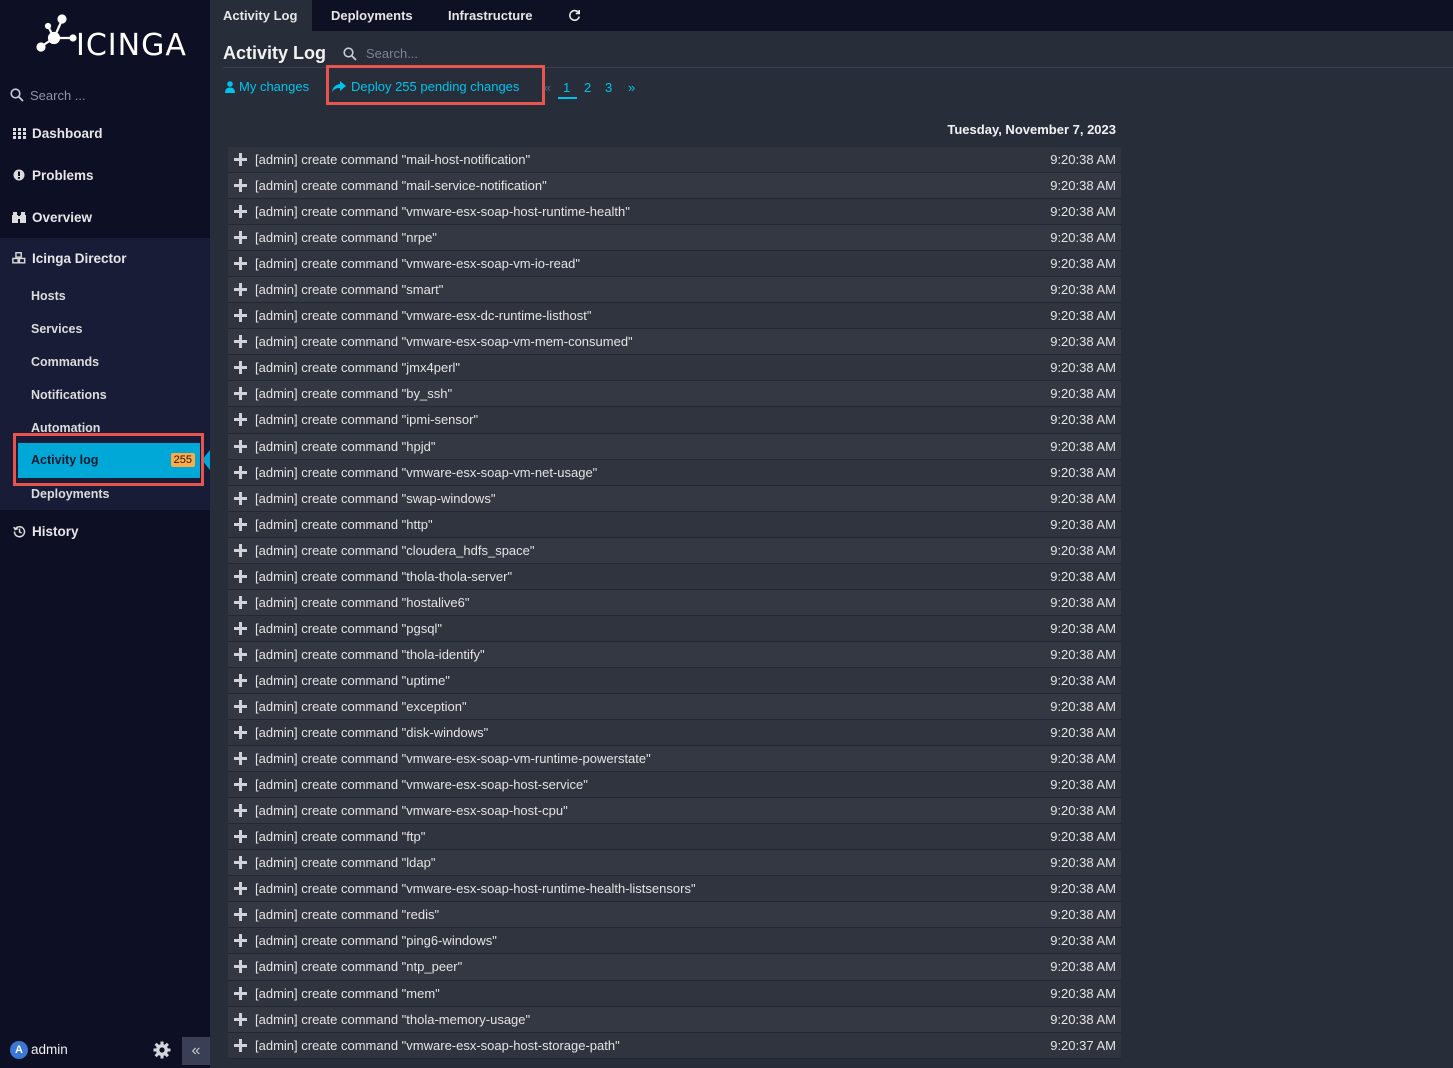 Image resolution: width=1453 pixels, height=1068 pixels. What do you see at coordinates (547, 87) in the screenshot?
I see `pagination-prev: «` at bounding box center [547, 87].